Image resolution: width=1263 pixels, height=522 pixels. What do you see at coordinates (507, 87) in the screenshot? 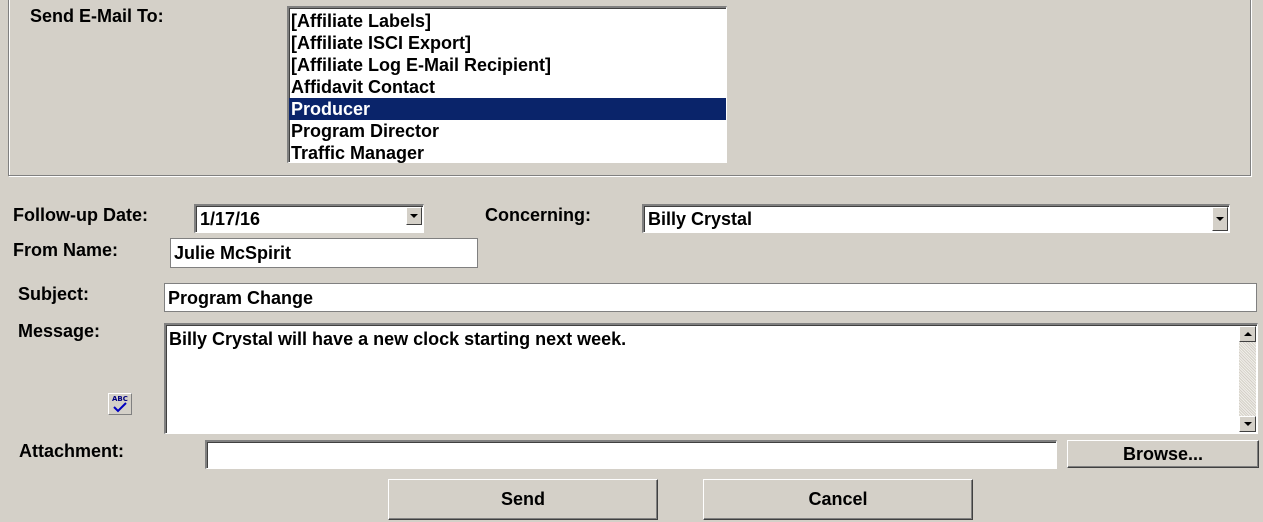
I see `list-item: Affidavit Contact` at bounding box center [507, 87].